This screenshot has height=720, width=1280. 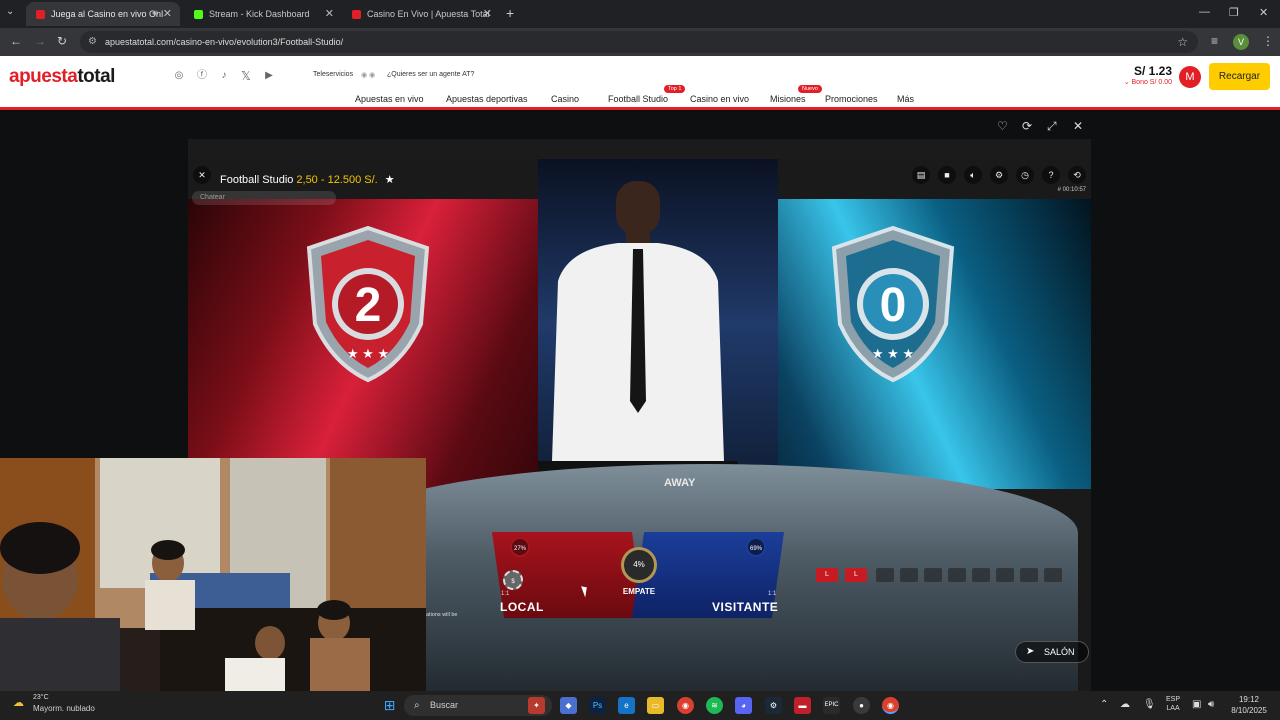 I want to click on history-icon: ◷, so click(x=1025, y=175).